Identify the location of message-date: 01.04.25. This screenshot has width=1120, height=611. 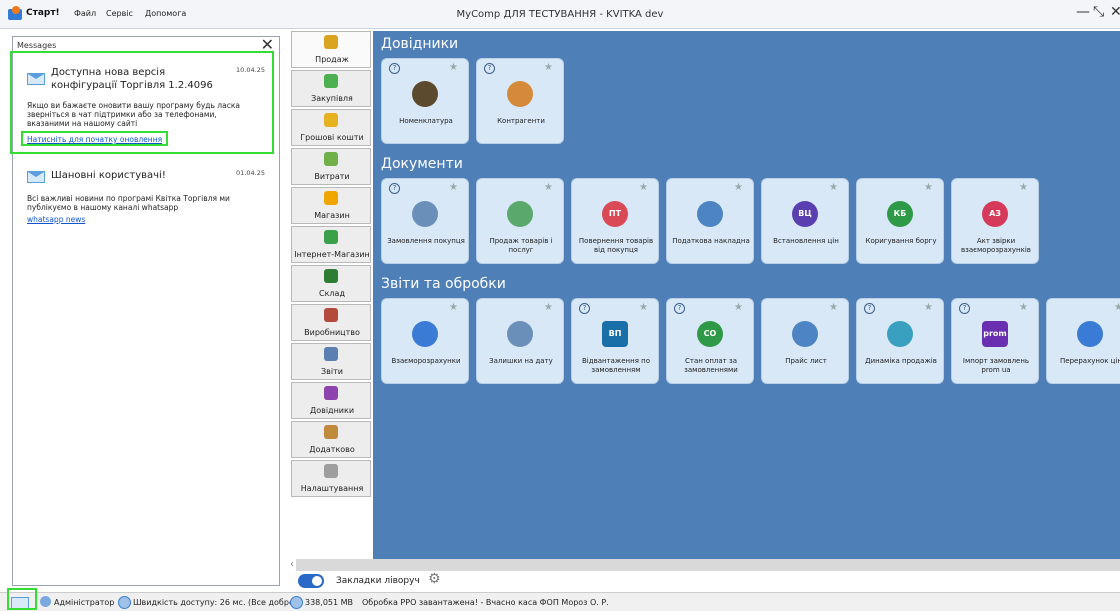
(250, 173).